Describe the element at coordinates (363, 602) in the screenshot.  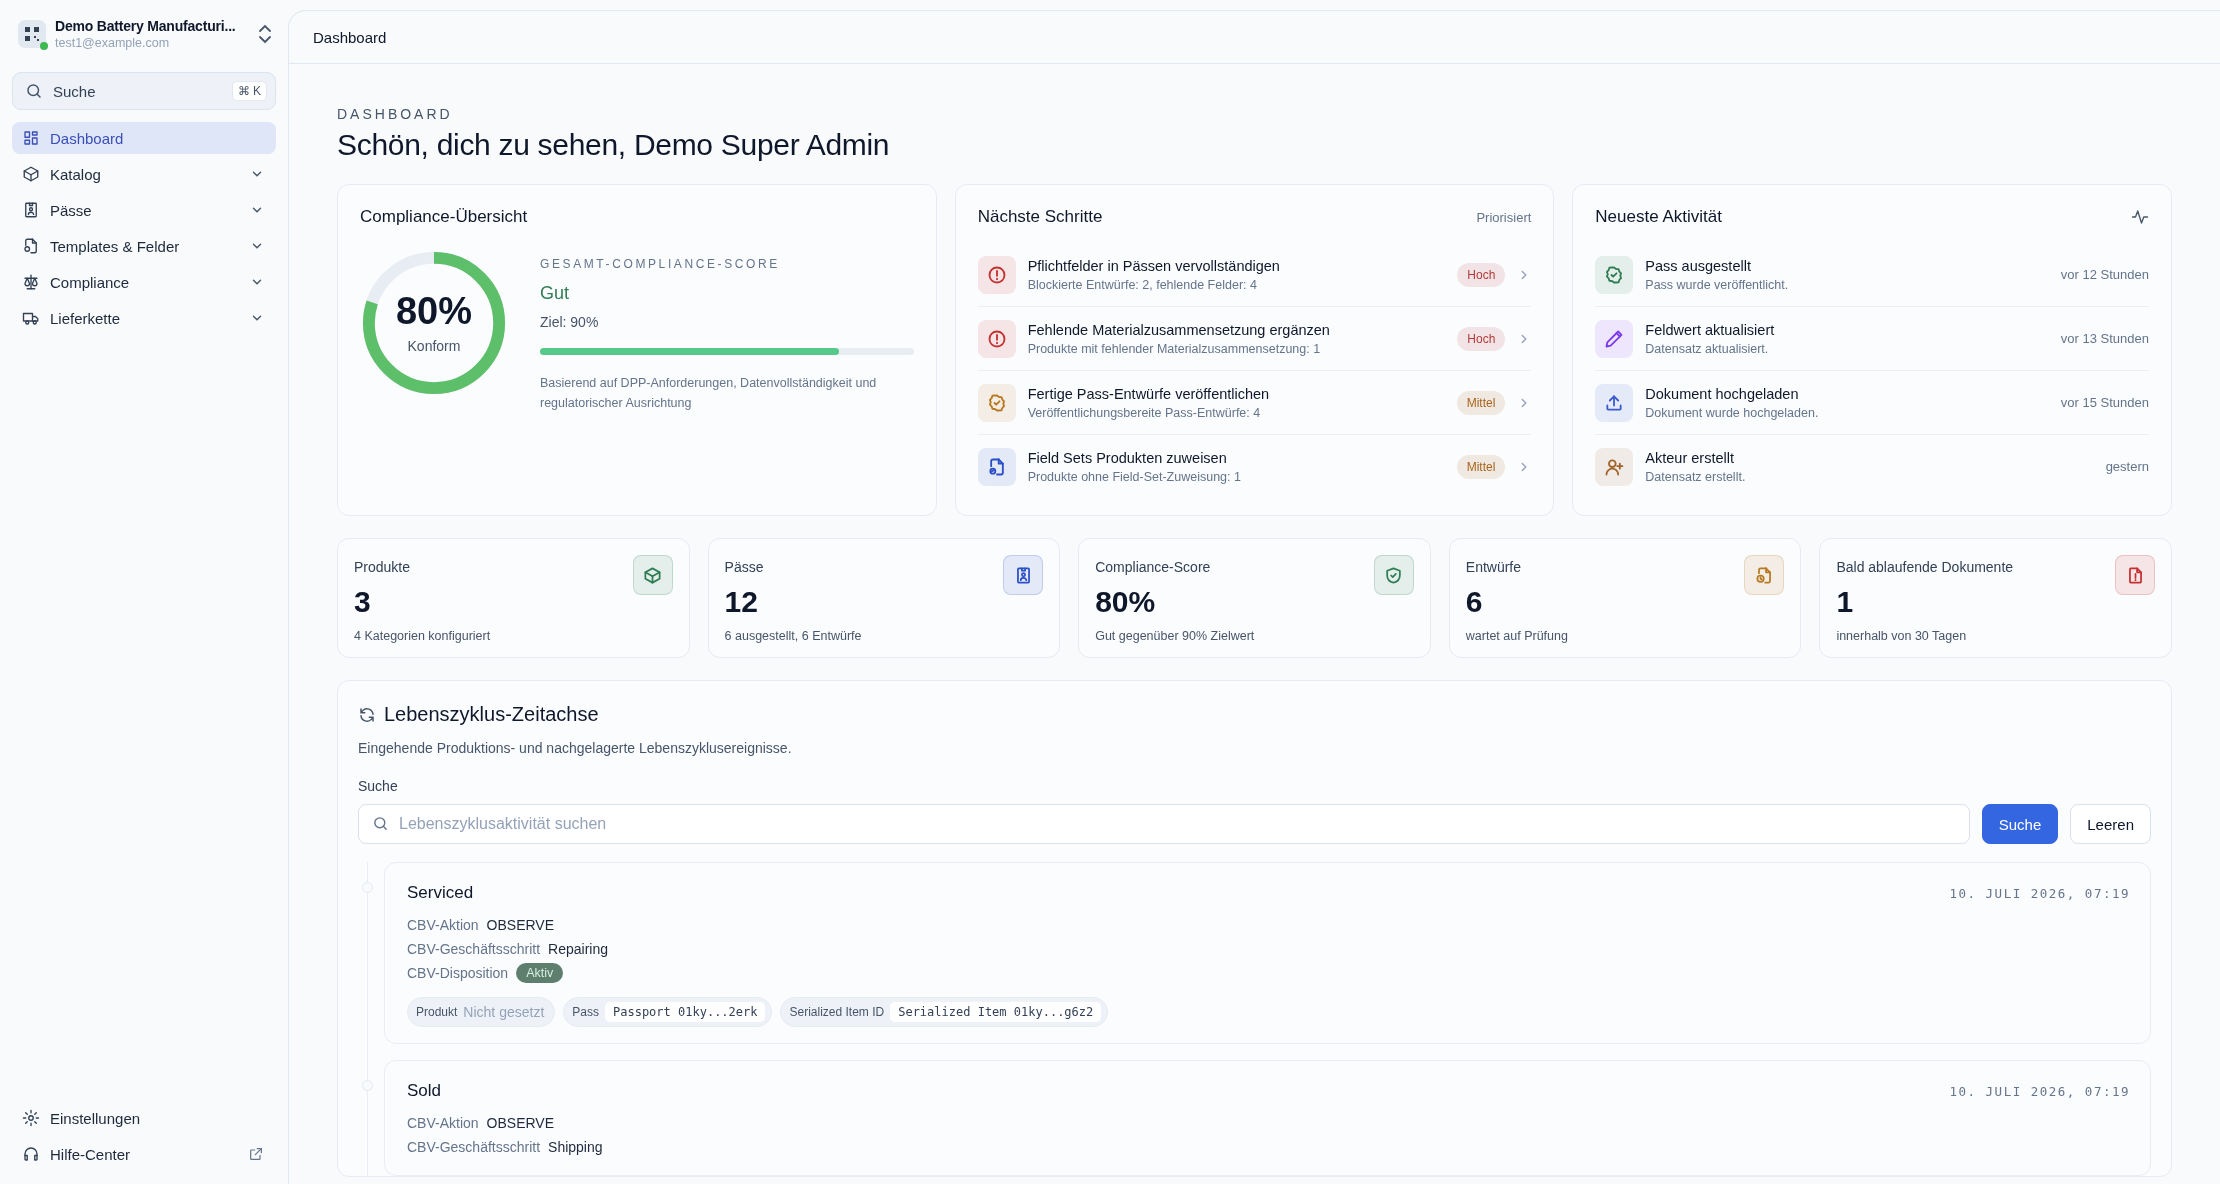
I see `stat-value: 3` at that location.